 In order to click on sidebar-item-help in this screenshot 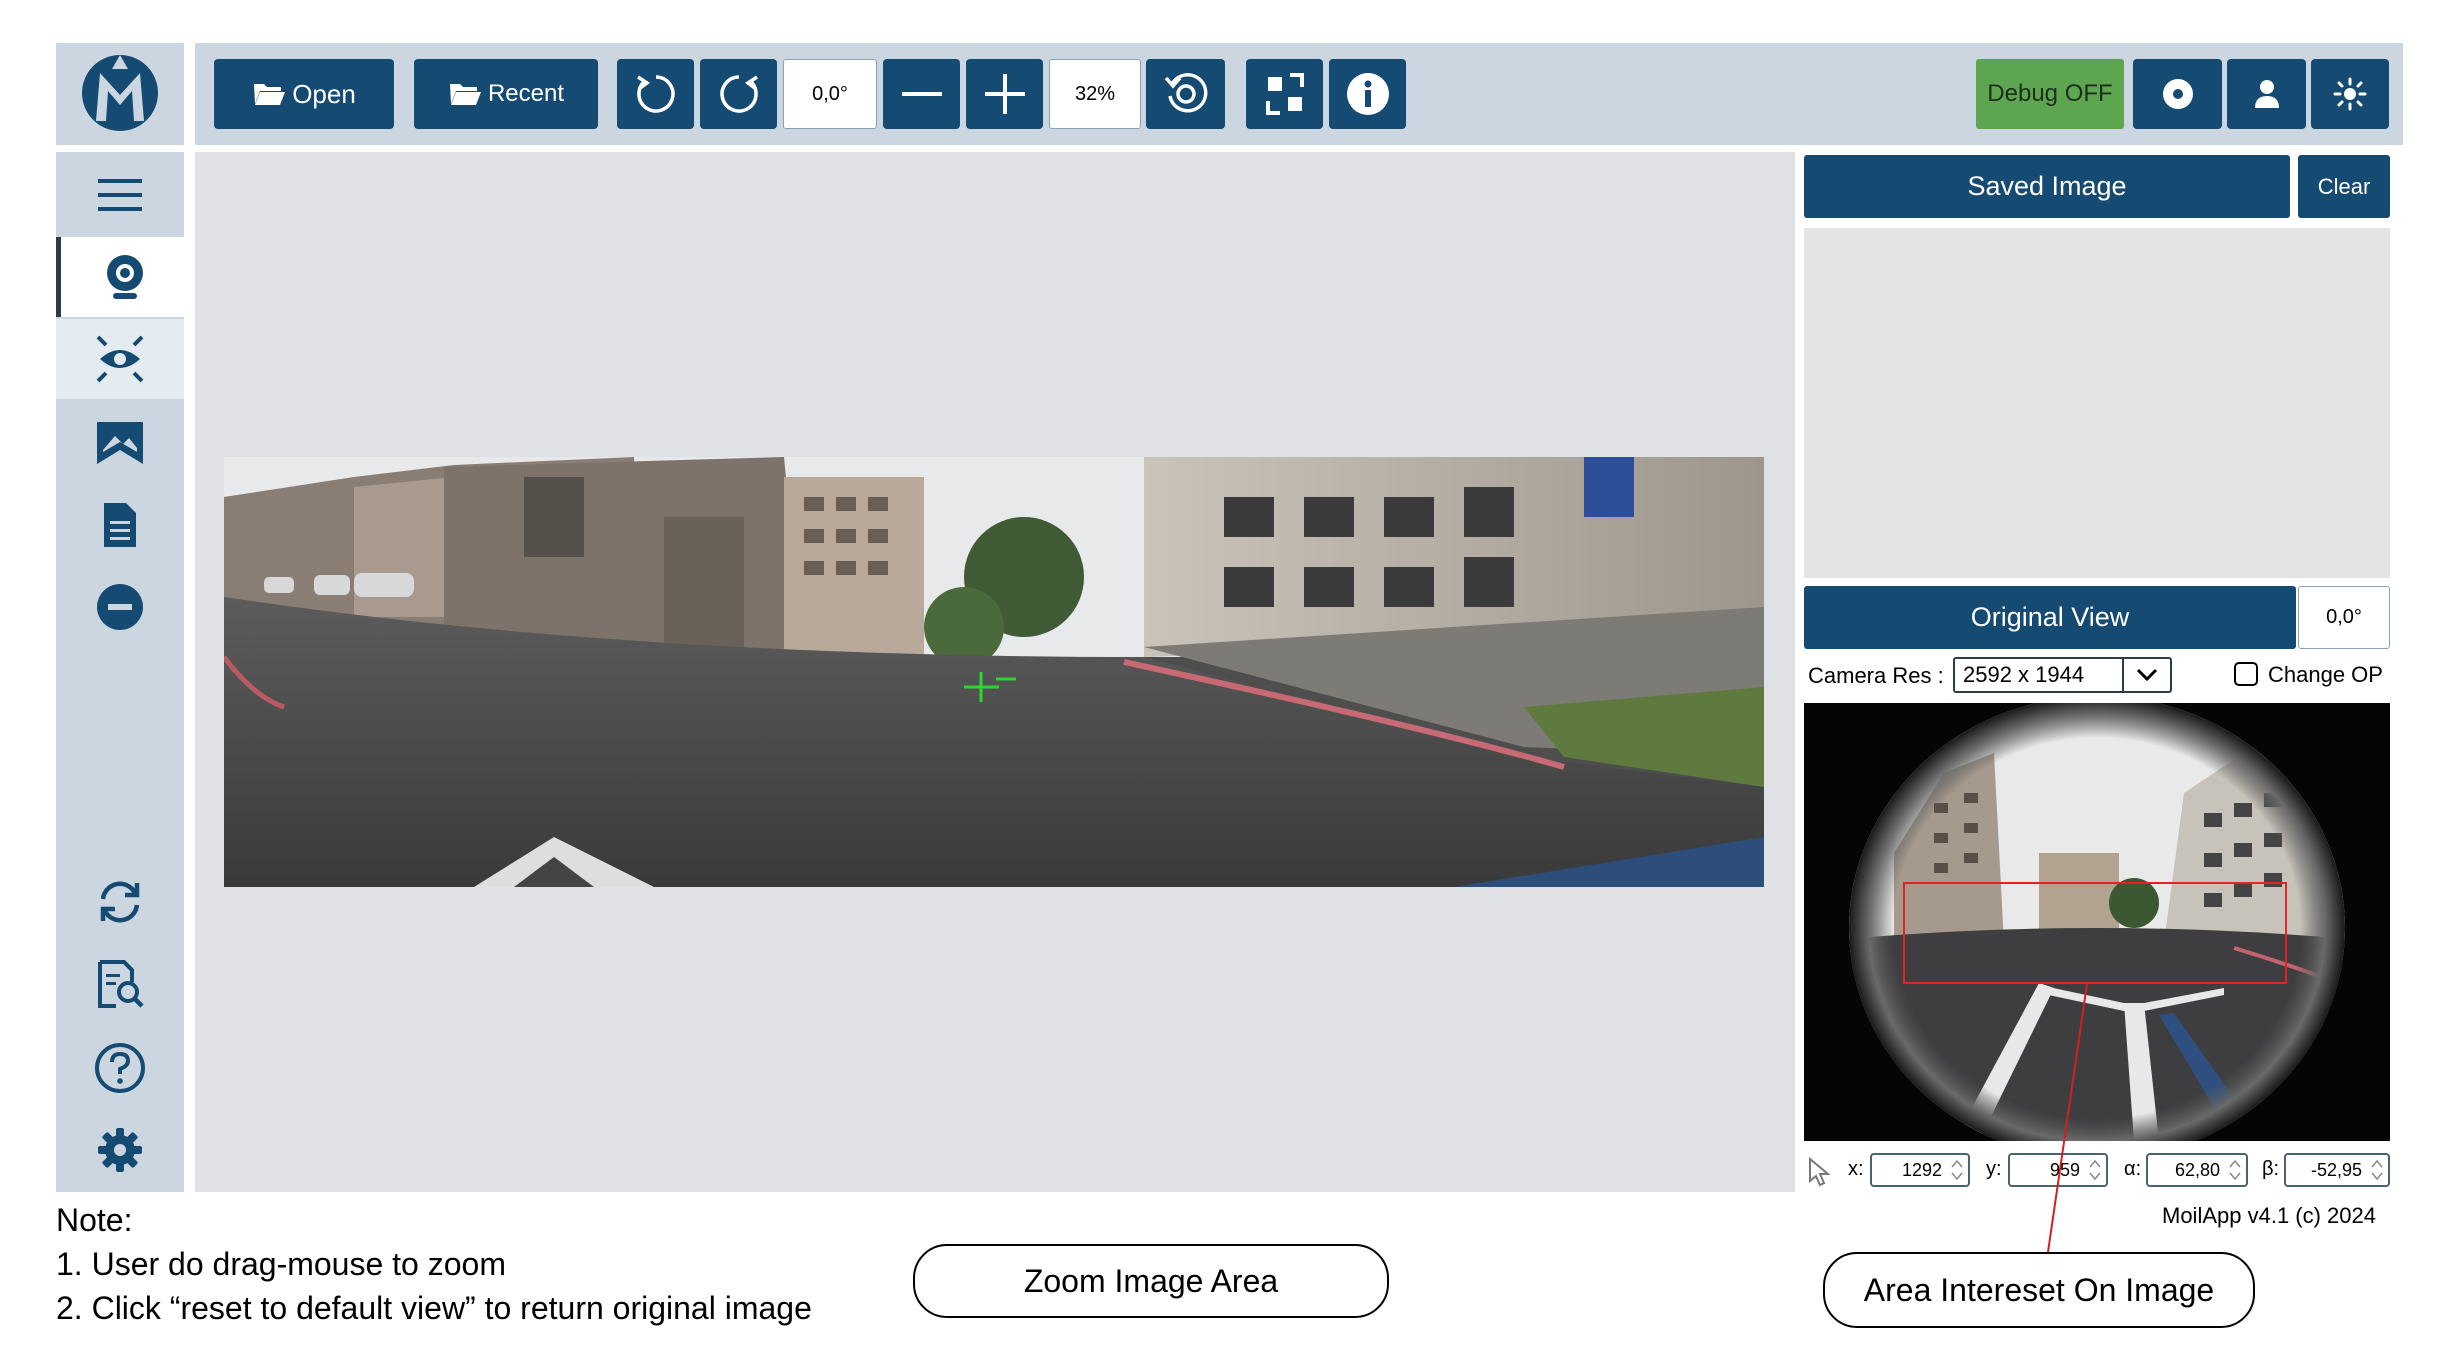, I will do `click(120, 1068)`.